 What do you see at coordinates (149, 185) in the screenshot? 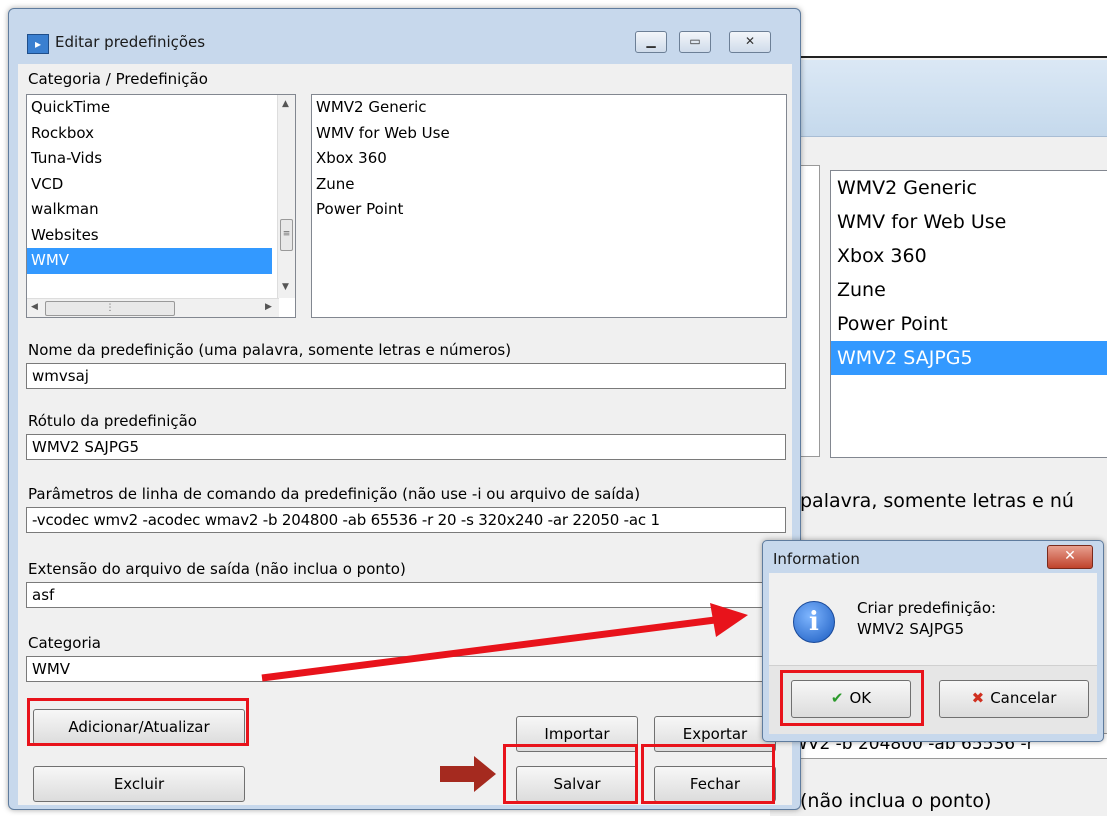
I see `list-item: VCD` at bounding box center [149, 185].